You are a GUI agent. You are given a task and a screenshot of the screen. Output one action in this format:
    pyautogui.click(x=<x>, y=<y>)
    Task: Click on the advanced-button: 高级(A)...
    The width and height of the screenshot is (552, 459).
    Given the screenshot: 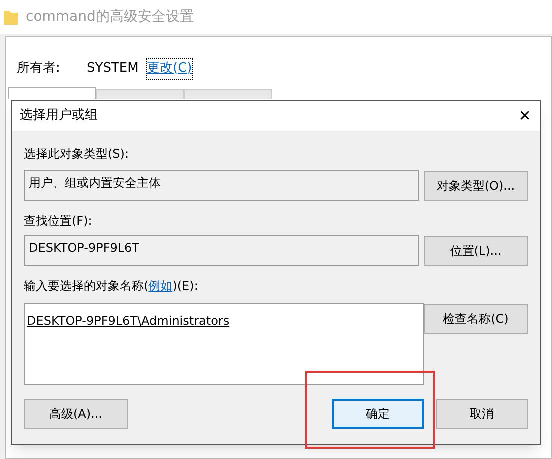 What is the action you would take?
    pyautogui.click(x=76, y=414)
    